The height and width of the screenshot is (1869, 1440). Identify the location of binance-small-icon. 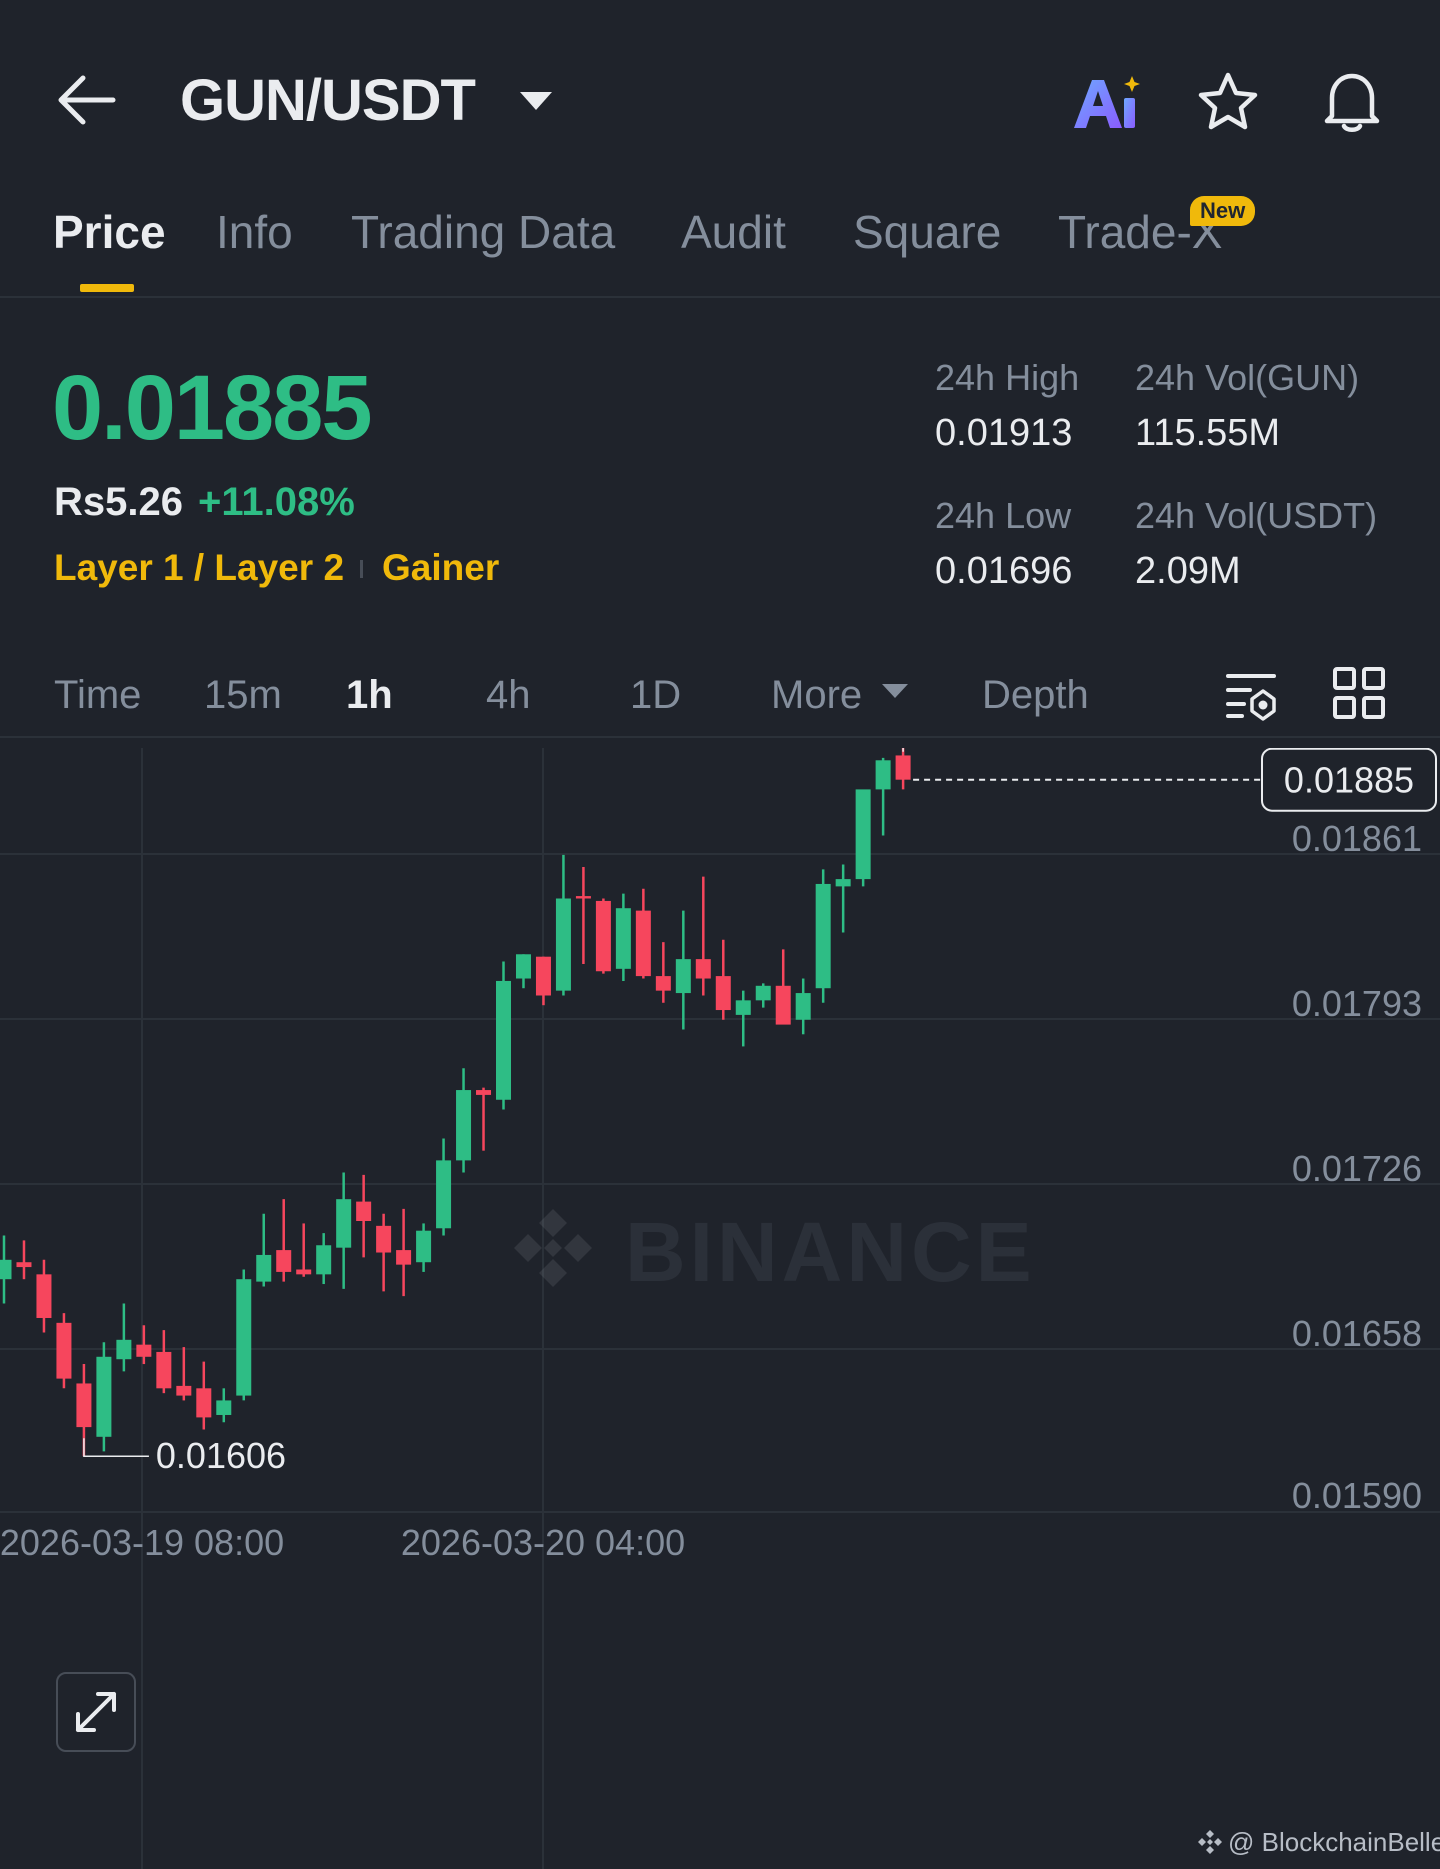
(1210, 1842).